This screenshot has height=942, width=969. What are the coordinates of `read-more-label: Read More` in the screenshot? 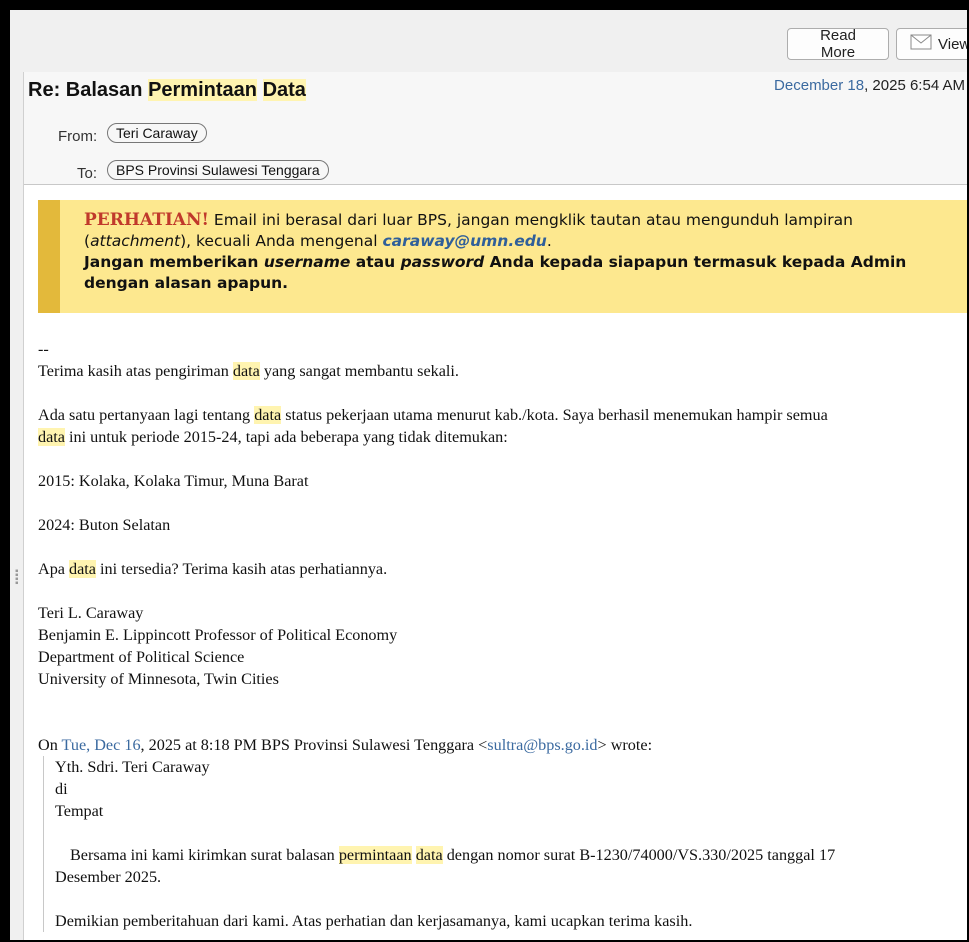 It's located at (838, 44).